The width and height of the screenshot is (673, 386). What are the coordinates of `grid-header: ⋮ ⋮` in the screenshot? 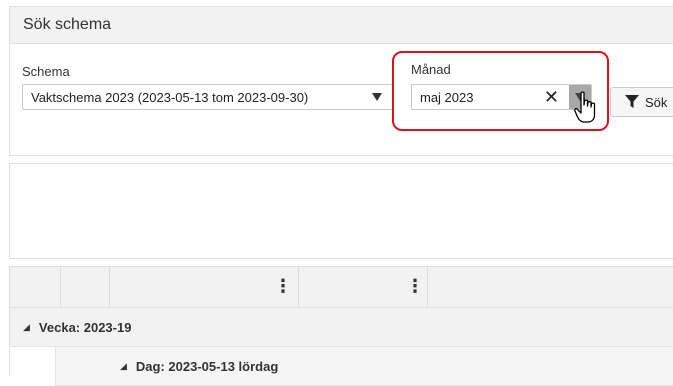 It's located at (341, 287).